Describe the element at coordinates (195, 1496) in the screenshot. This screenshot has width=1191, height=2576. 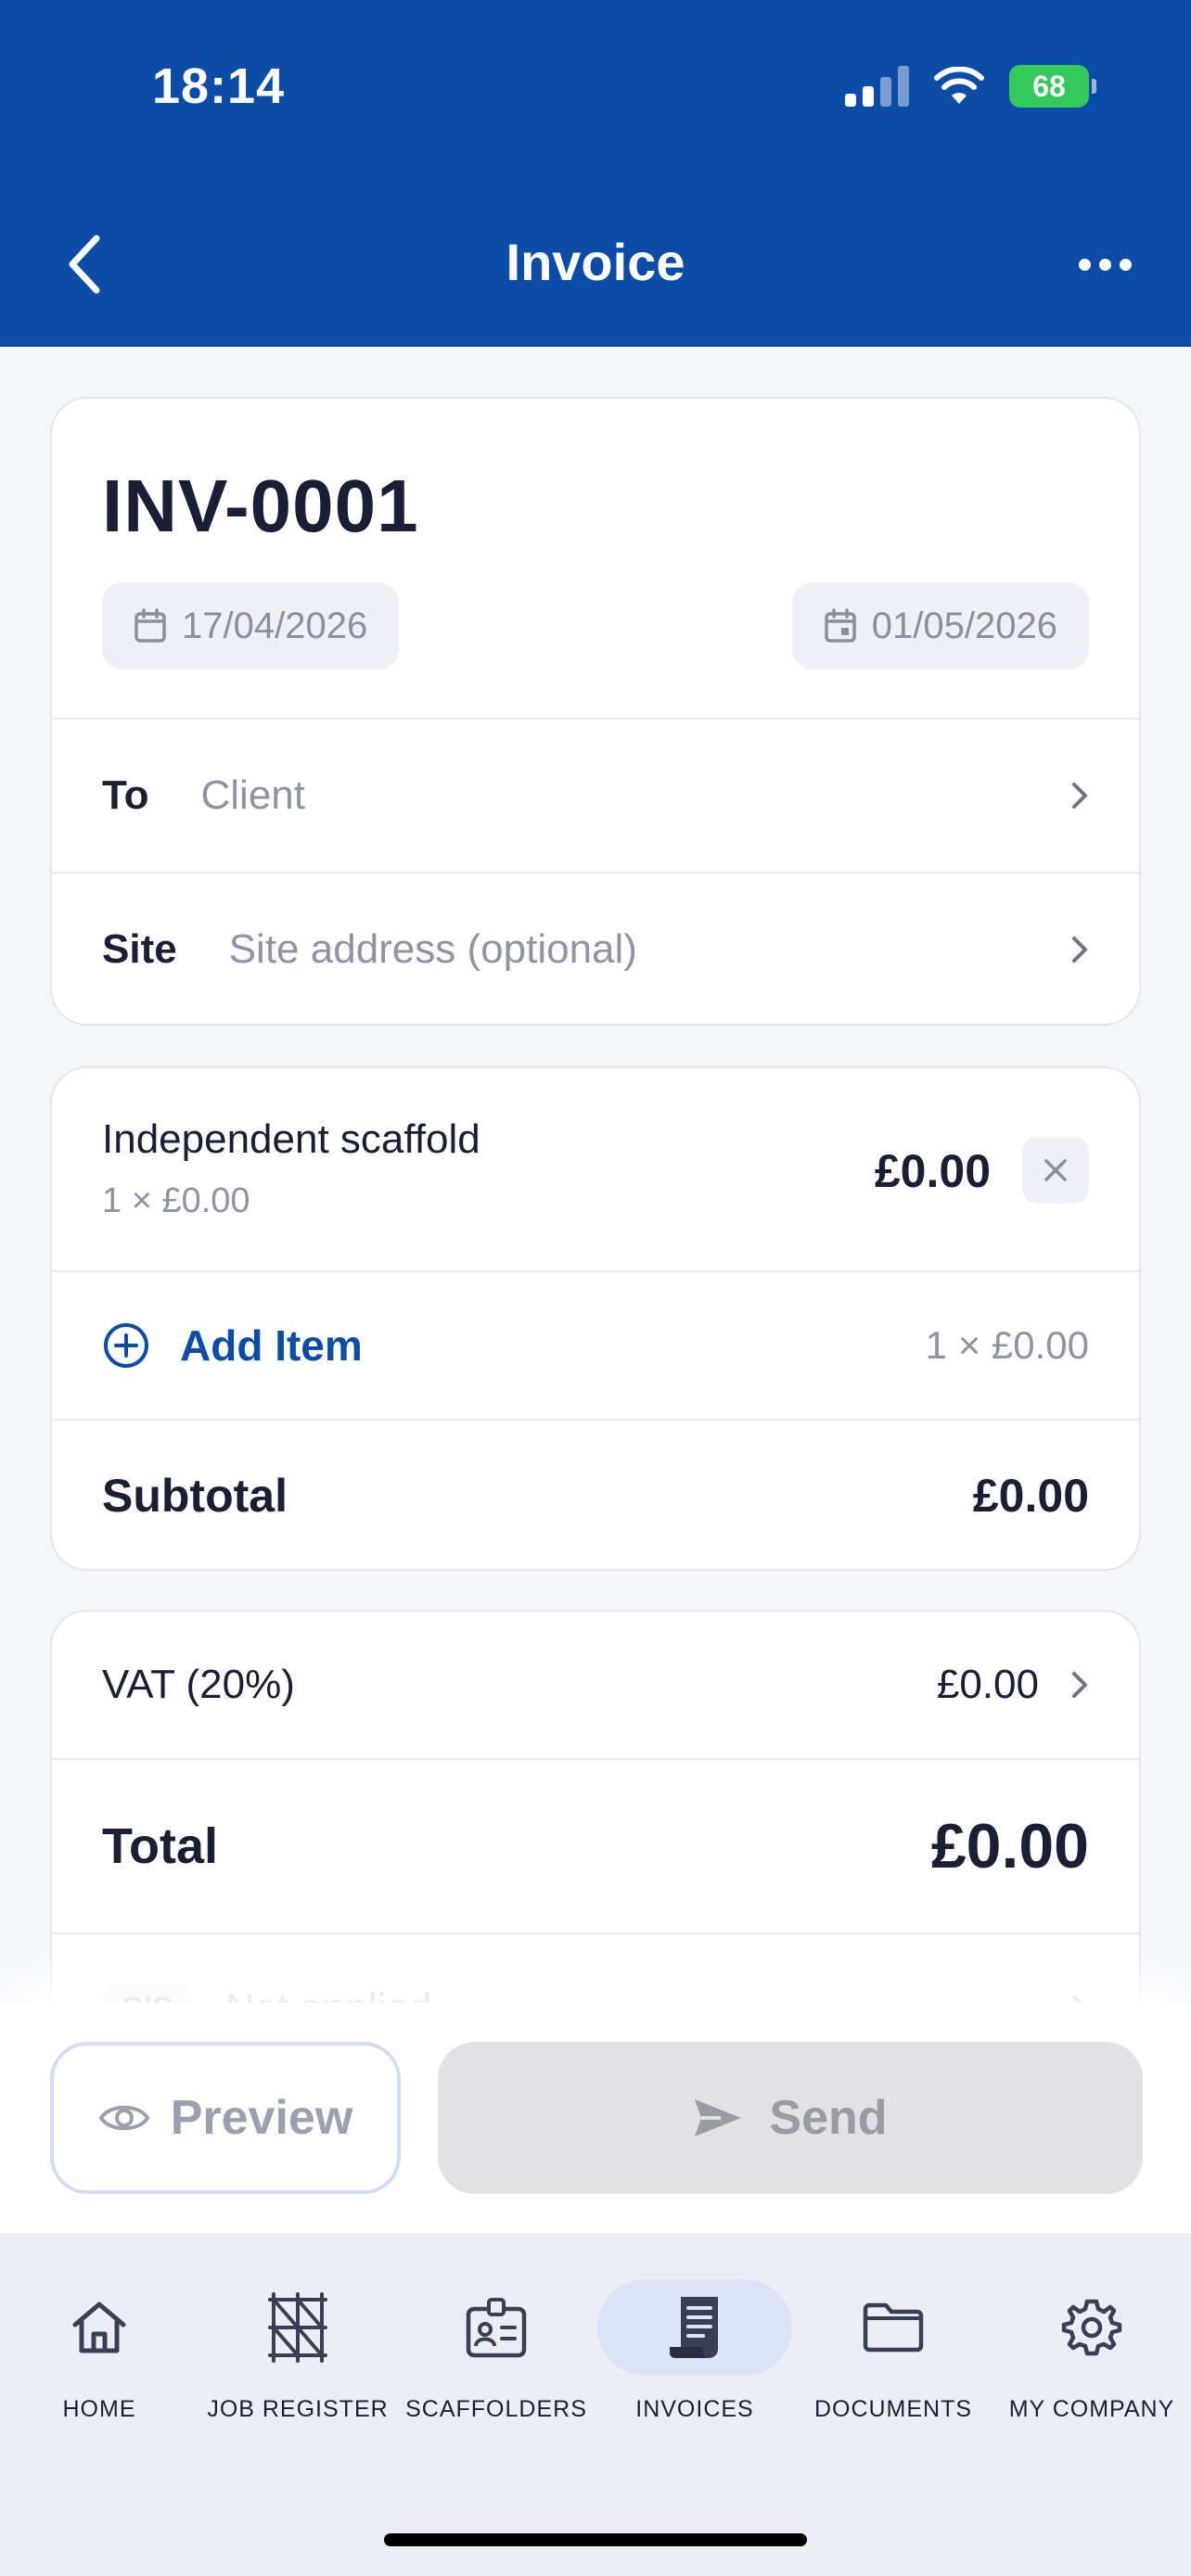
I see `subtotal-label: Subtotal` at that location.